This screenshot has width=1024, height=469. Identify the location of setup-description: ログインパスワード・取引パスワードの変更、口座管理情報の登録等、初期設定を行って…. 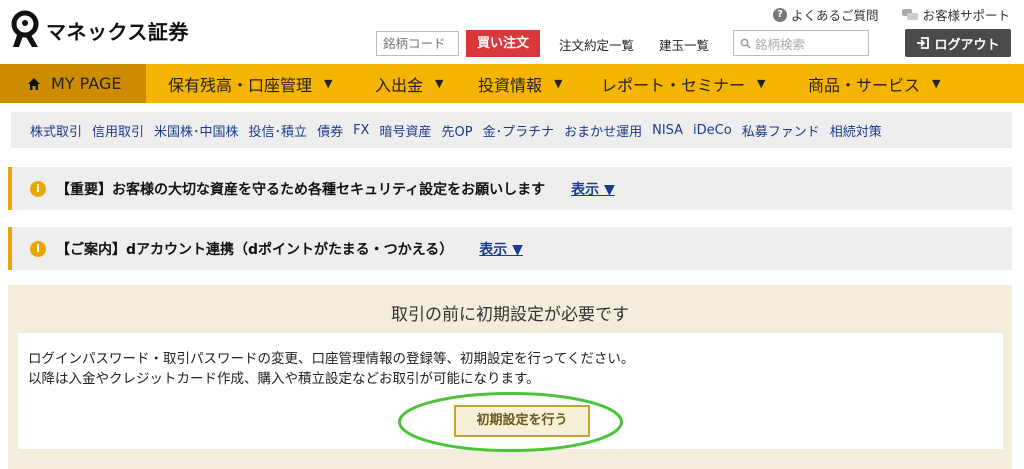
(331, 359).